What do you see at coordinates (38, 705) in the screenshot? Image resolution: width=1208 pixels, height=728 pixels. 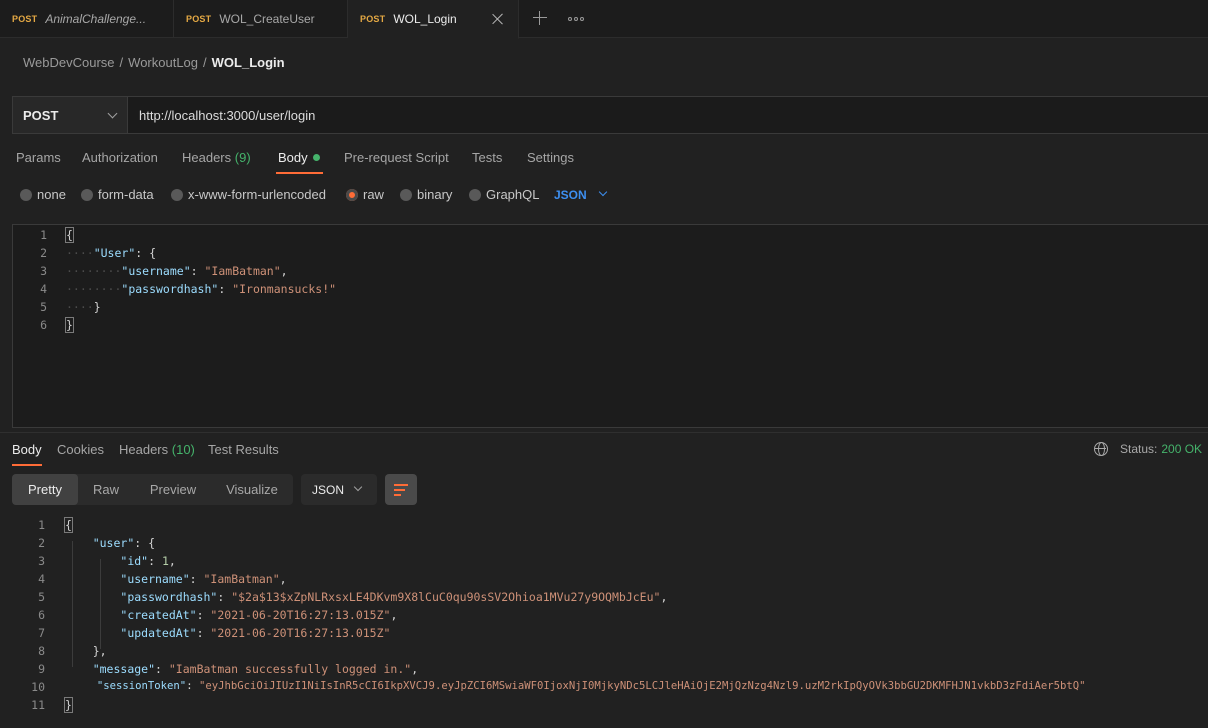 I see `line-number: 11` at bounding box center [38, 705].